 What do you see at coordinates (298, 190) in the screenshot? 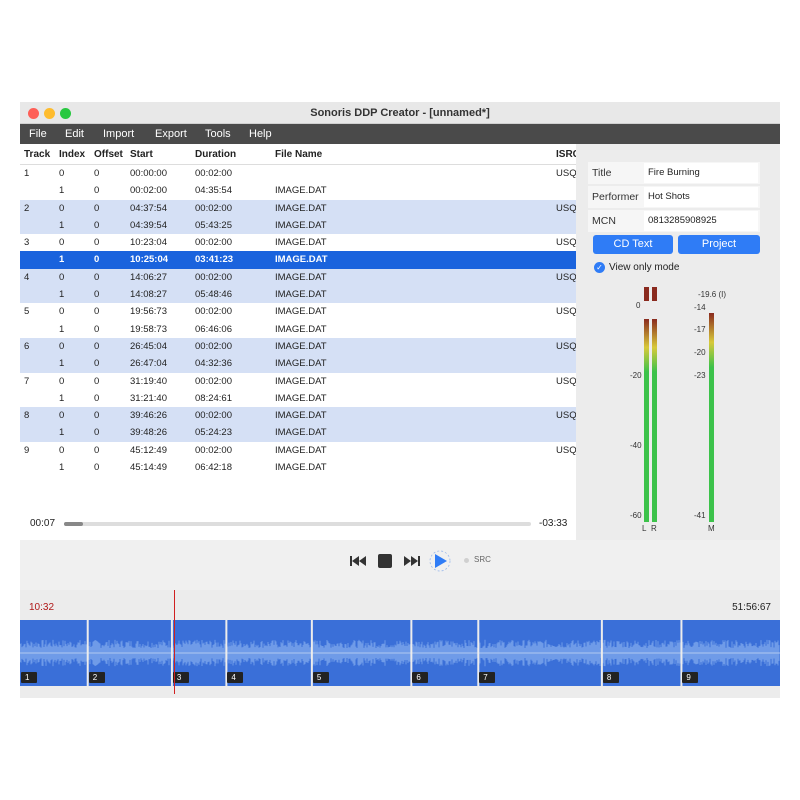
I see `table-row: 1 0 00:02:00 04:35:54 IMAGE.DAT` at bounding box center [298, 190].